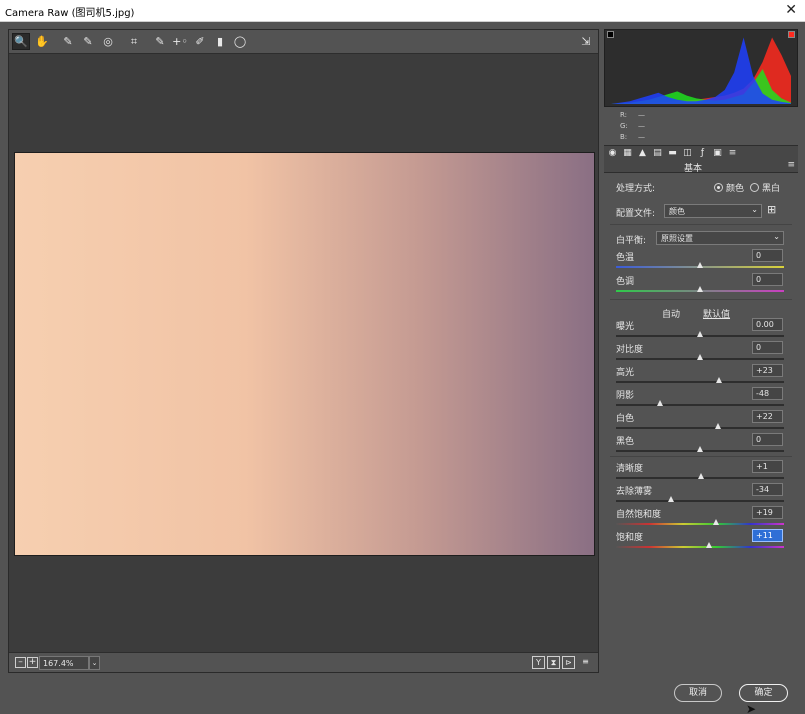  What do you see at coordinates (636, 189) in the screenshot?
I see `process-label: 处理方式:` at bounding box center [636, 189].